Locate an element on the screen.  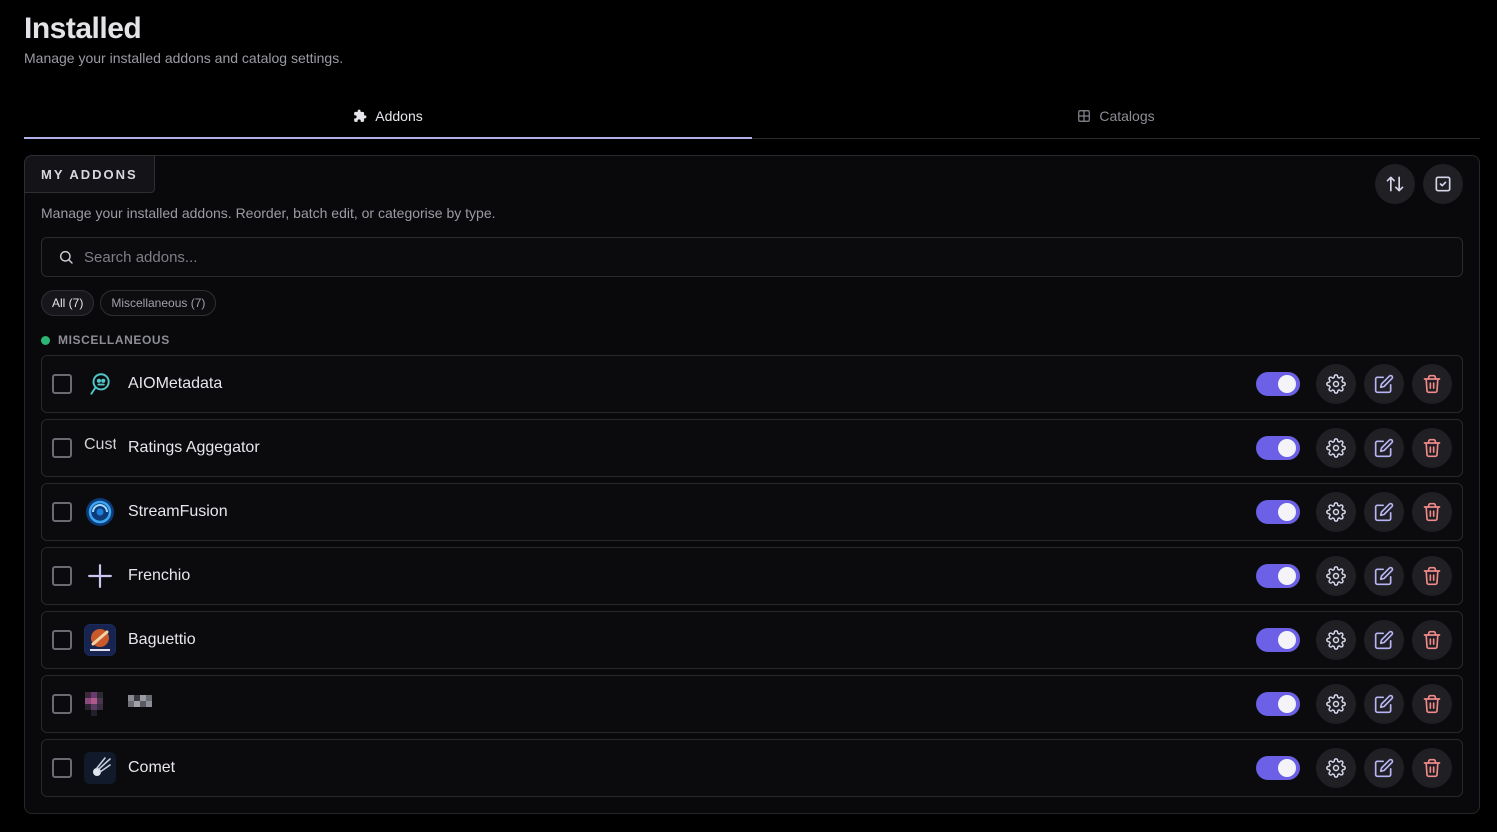
addon-name: Ratings Aggegator is located at coordinates (194, 447).